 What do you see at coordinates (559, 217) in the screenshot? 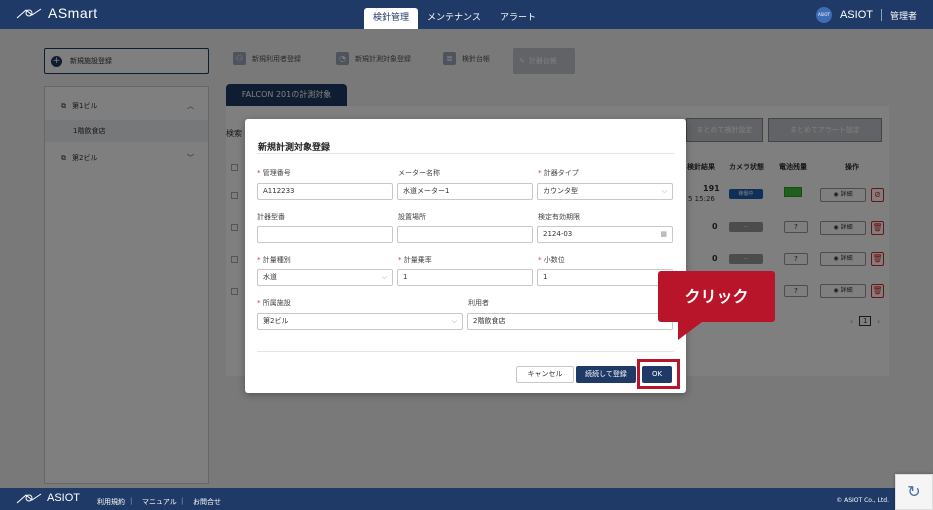
I see `verification-expiry-label: 検定有効期限` at bounding box center [559, 217].